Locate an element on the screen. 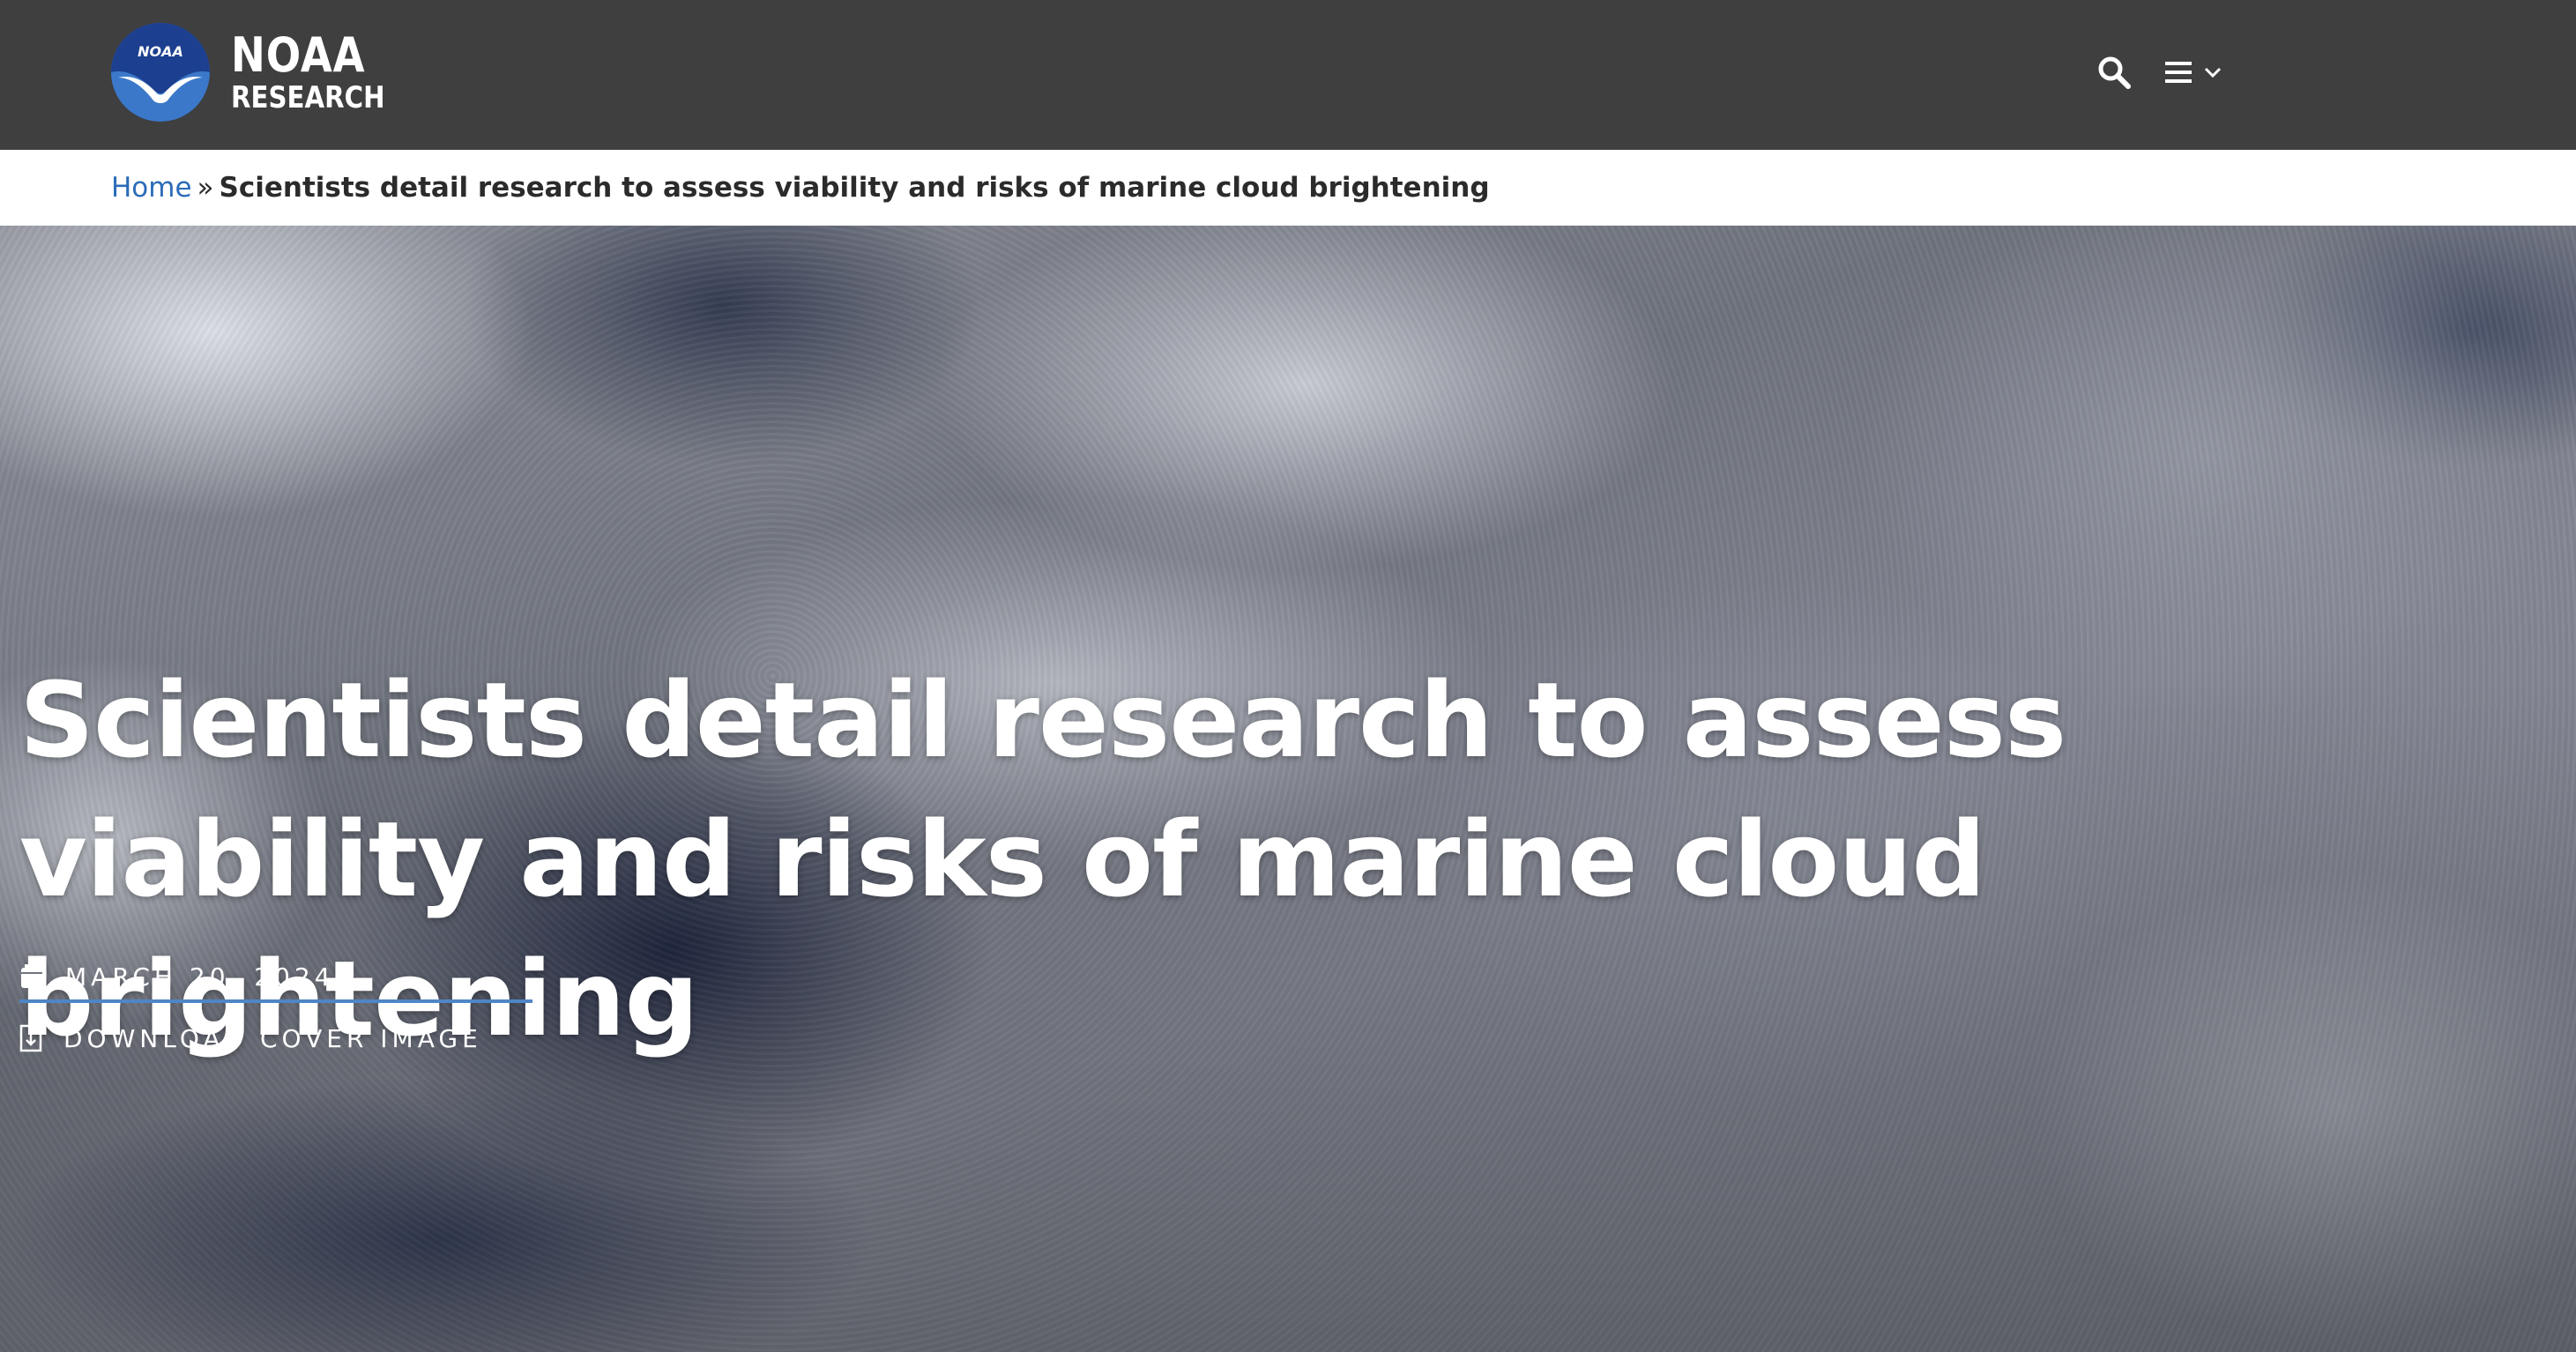  logo-line-noaa: NOAA is located at coordinates (298, 55).